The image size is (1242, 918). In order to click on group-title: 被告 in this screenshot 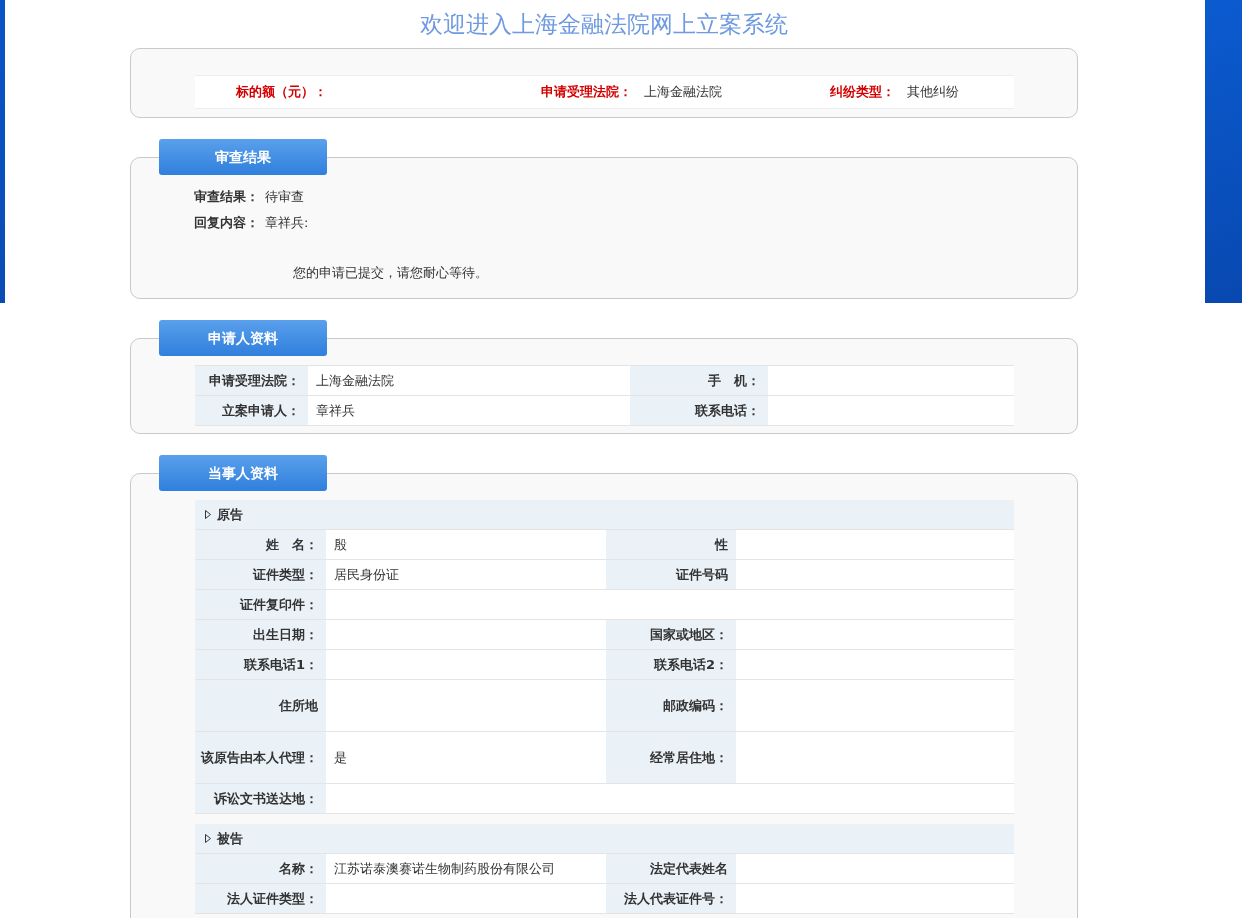, I will do `click(230, 838)`.